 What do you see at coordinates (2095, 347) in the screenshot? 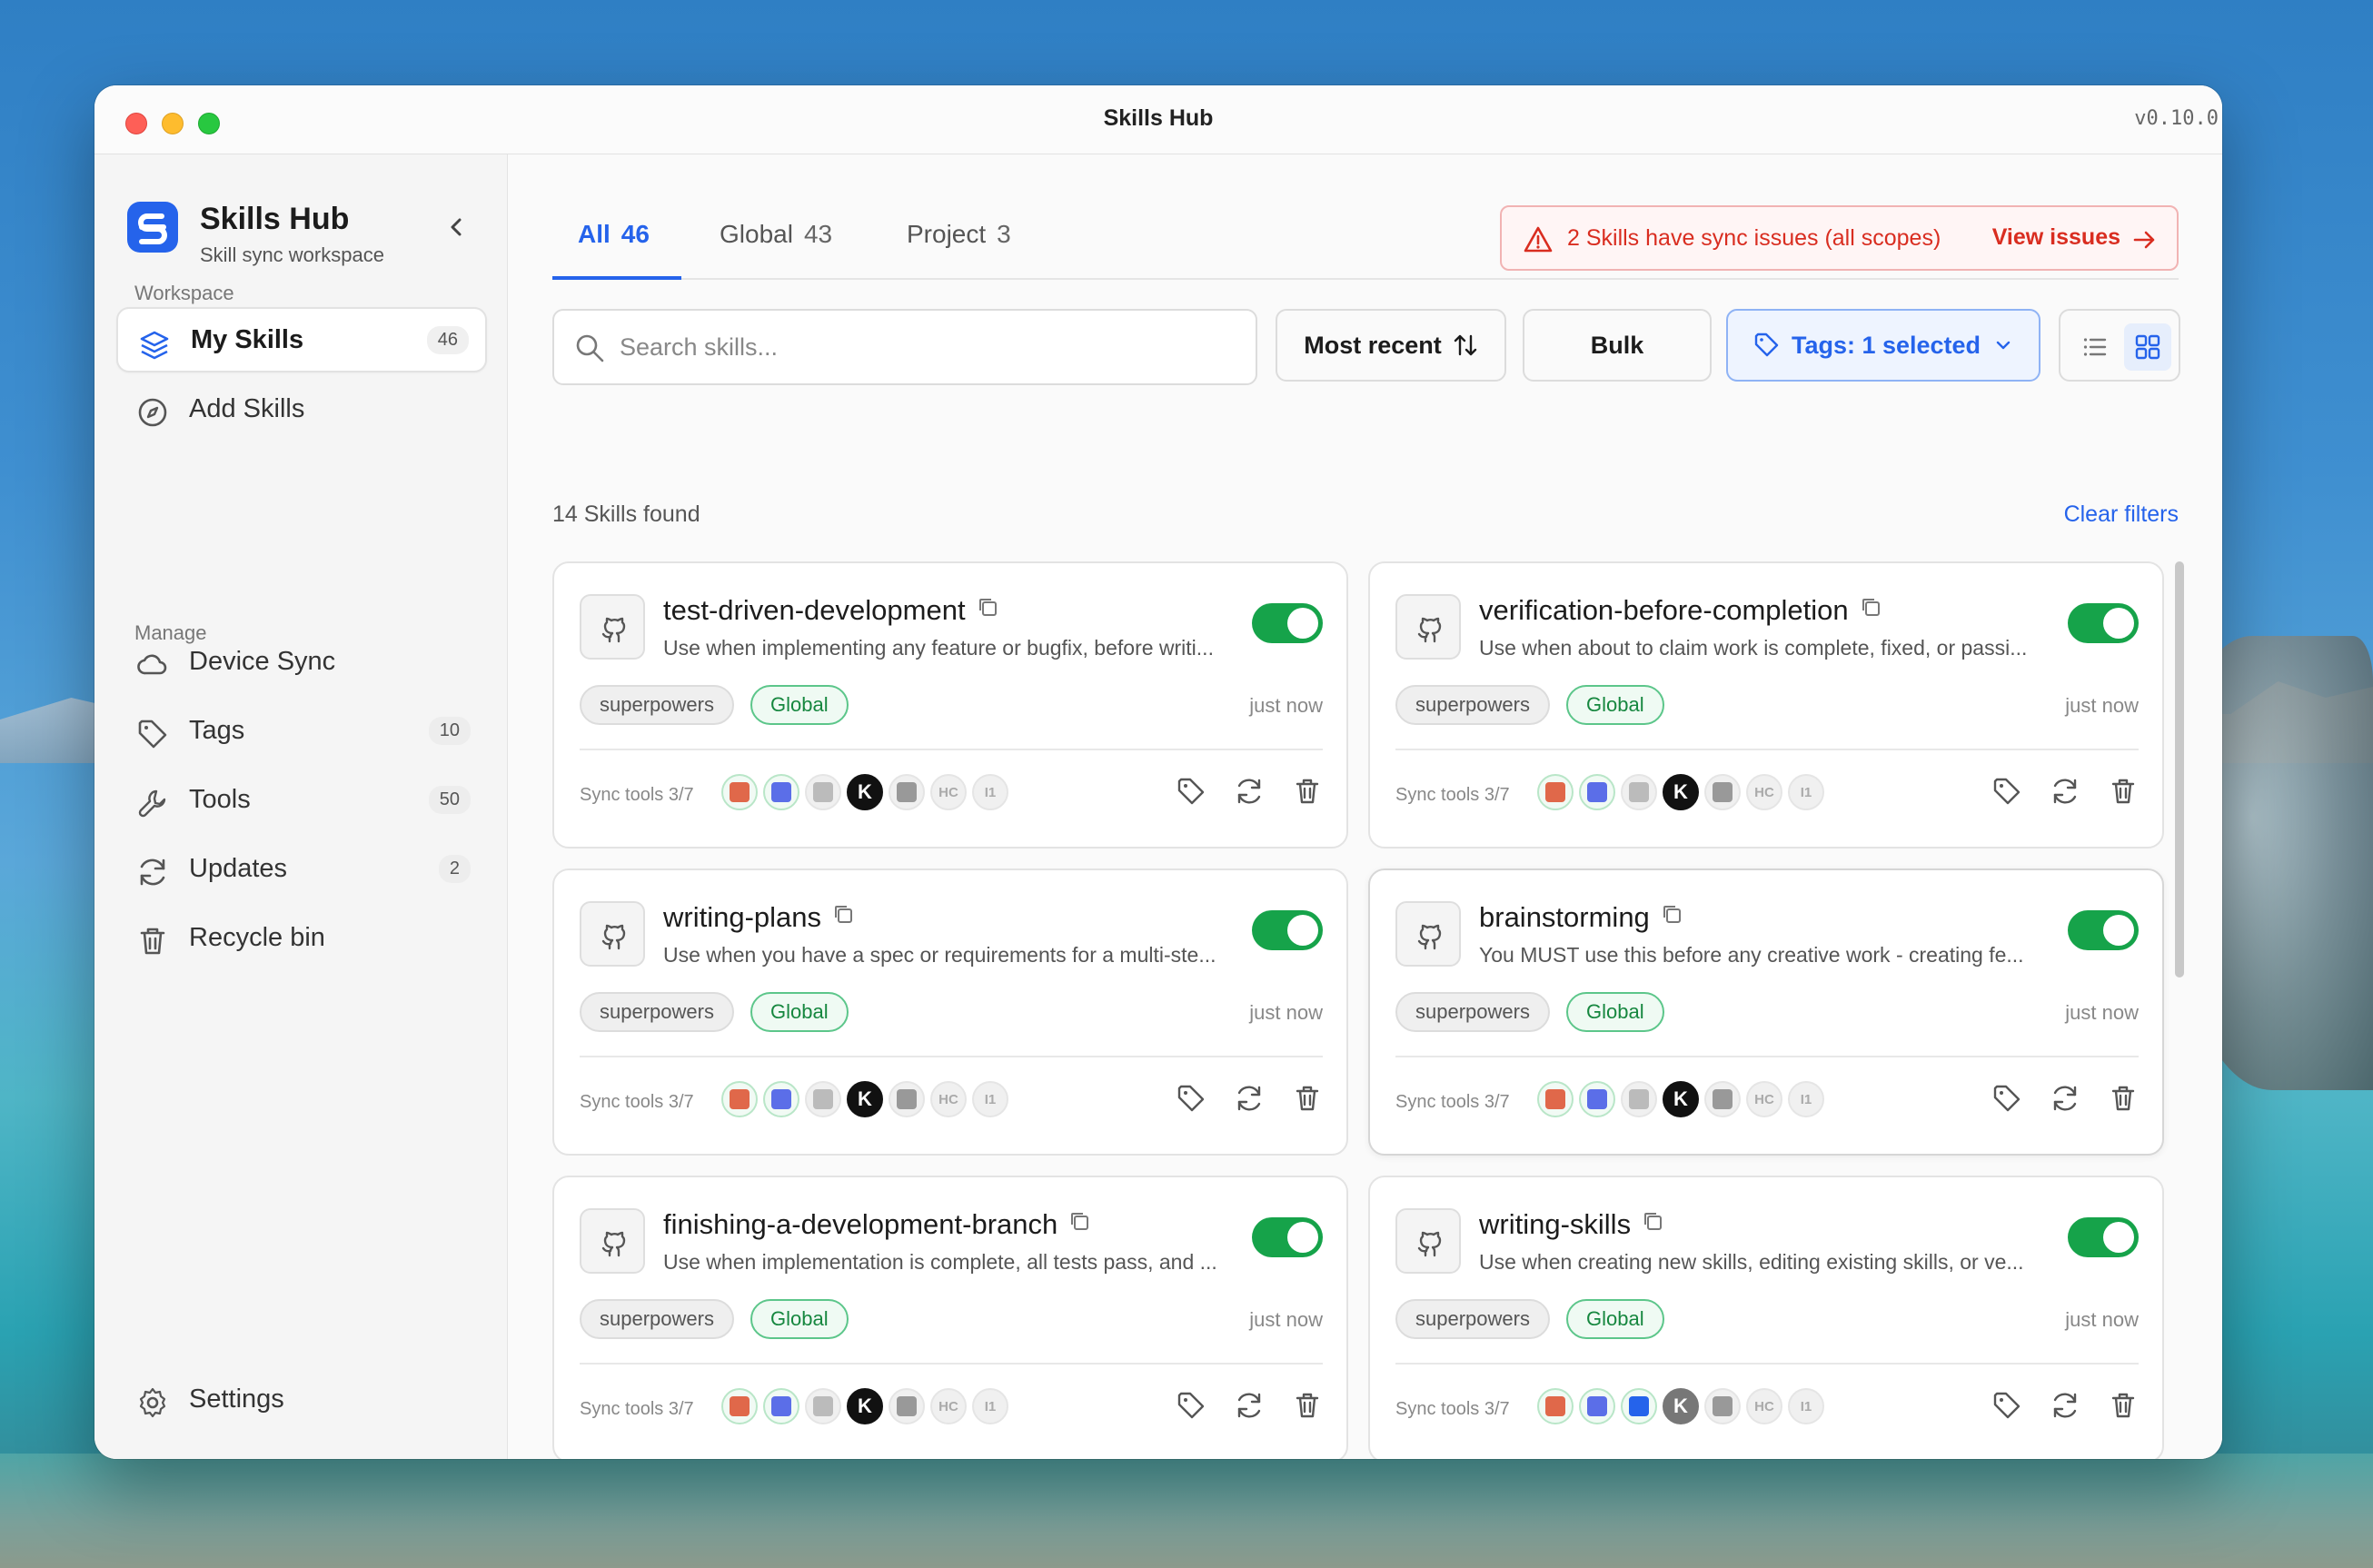
I see `list-view-icon` at bounding box center [2095, 347].